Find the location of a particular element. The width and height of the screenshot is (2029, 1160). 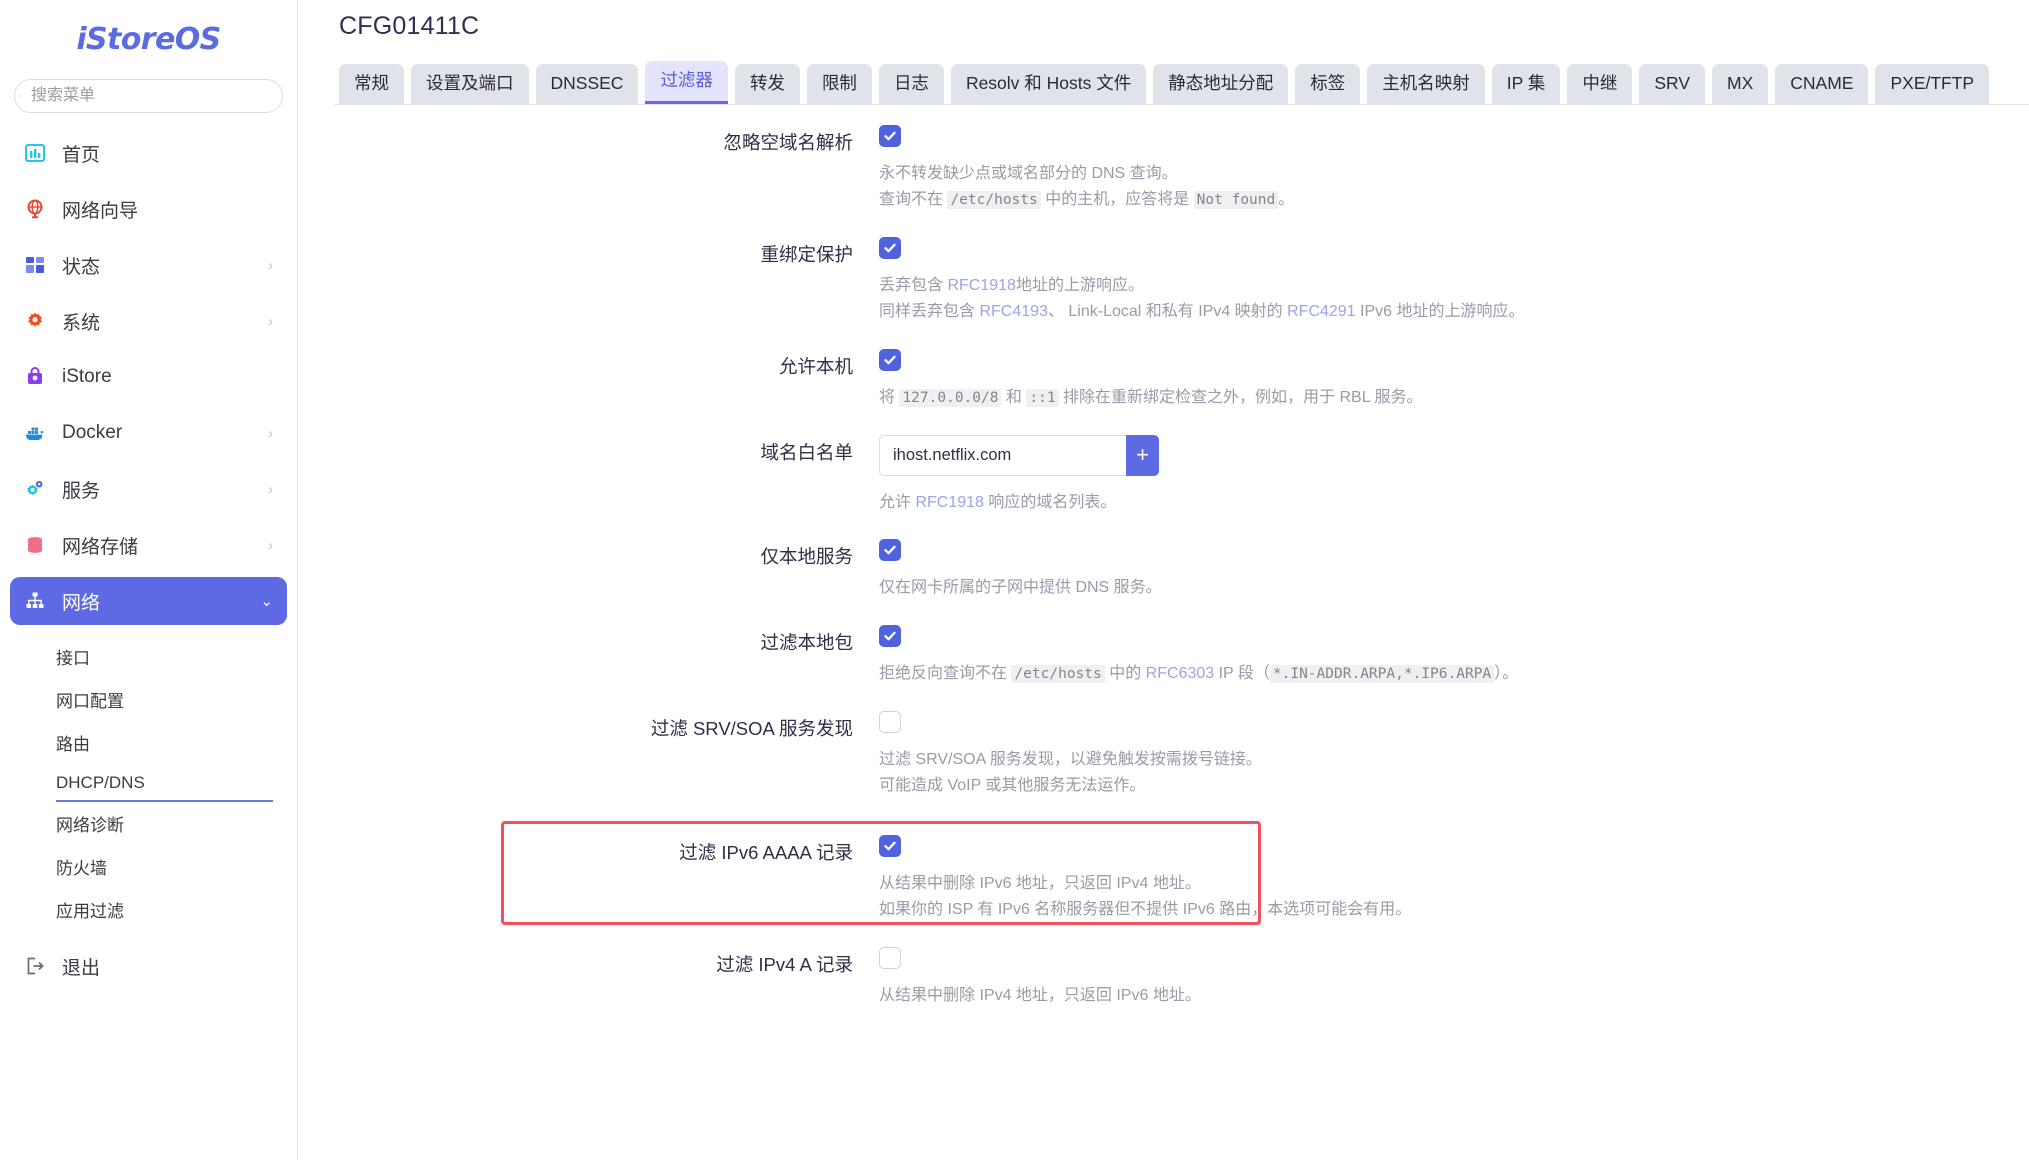

sidebar-item-label: 网络向导 is located at coordinates (100, 211).